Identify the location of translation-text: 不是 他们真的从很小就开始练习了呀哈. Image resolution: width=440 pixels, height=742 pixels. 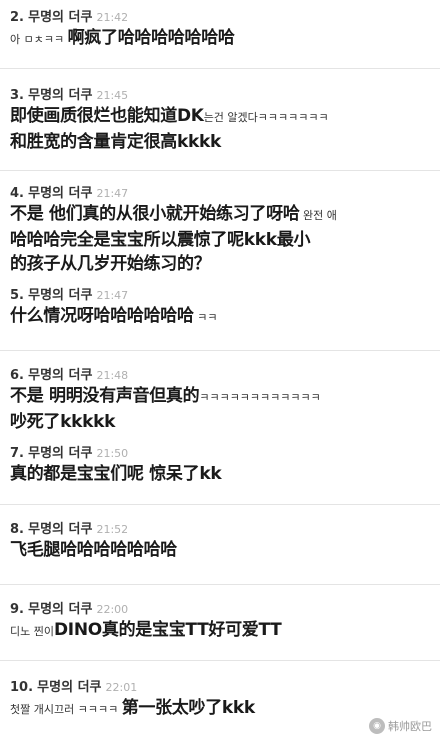
(155, 214).